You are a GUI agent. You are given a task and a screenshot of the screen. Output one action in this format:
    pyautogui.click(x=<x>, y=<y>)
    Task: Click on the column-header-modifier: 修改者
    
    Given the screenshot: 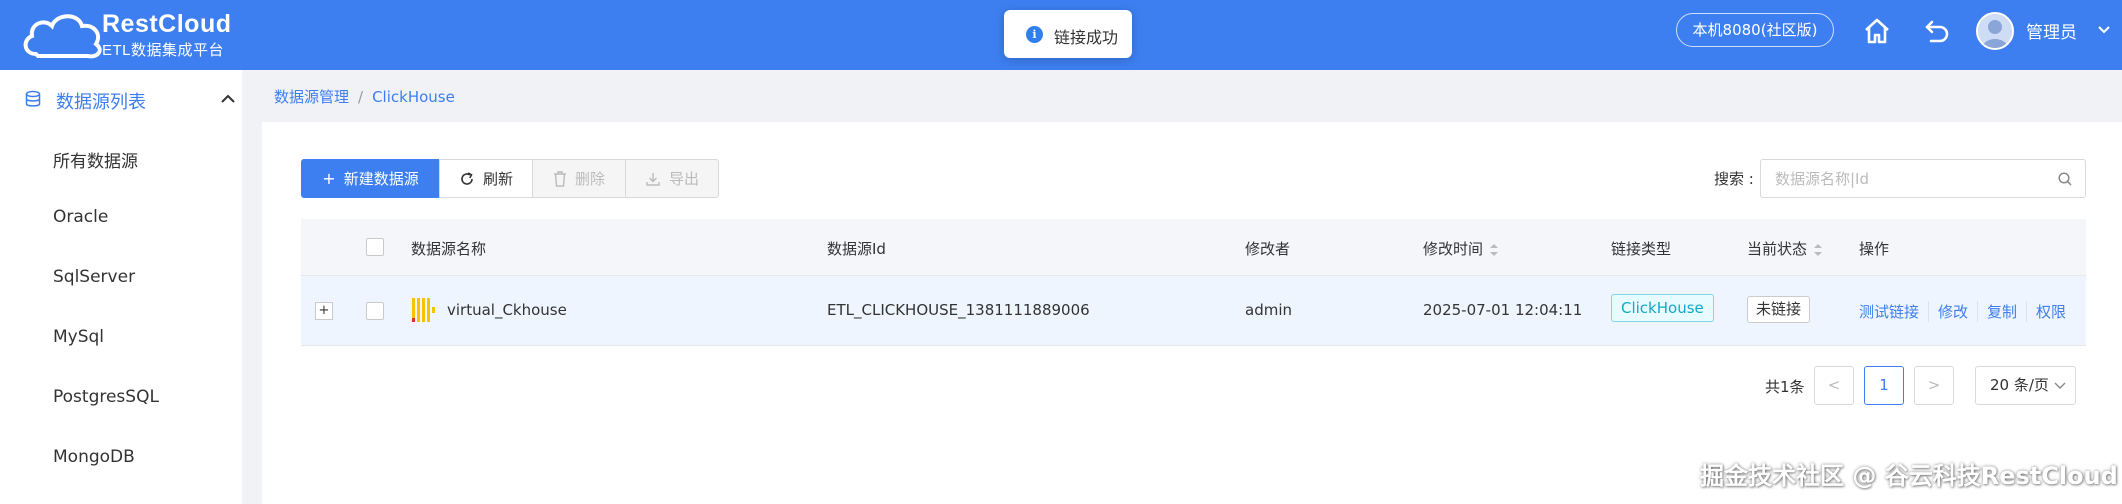 What is the action you would take?
    pyautogui.click(x=1268, y=249)
    